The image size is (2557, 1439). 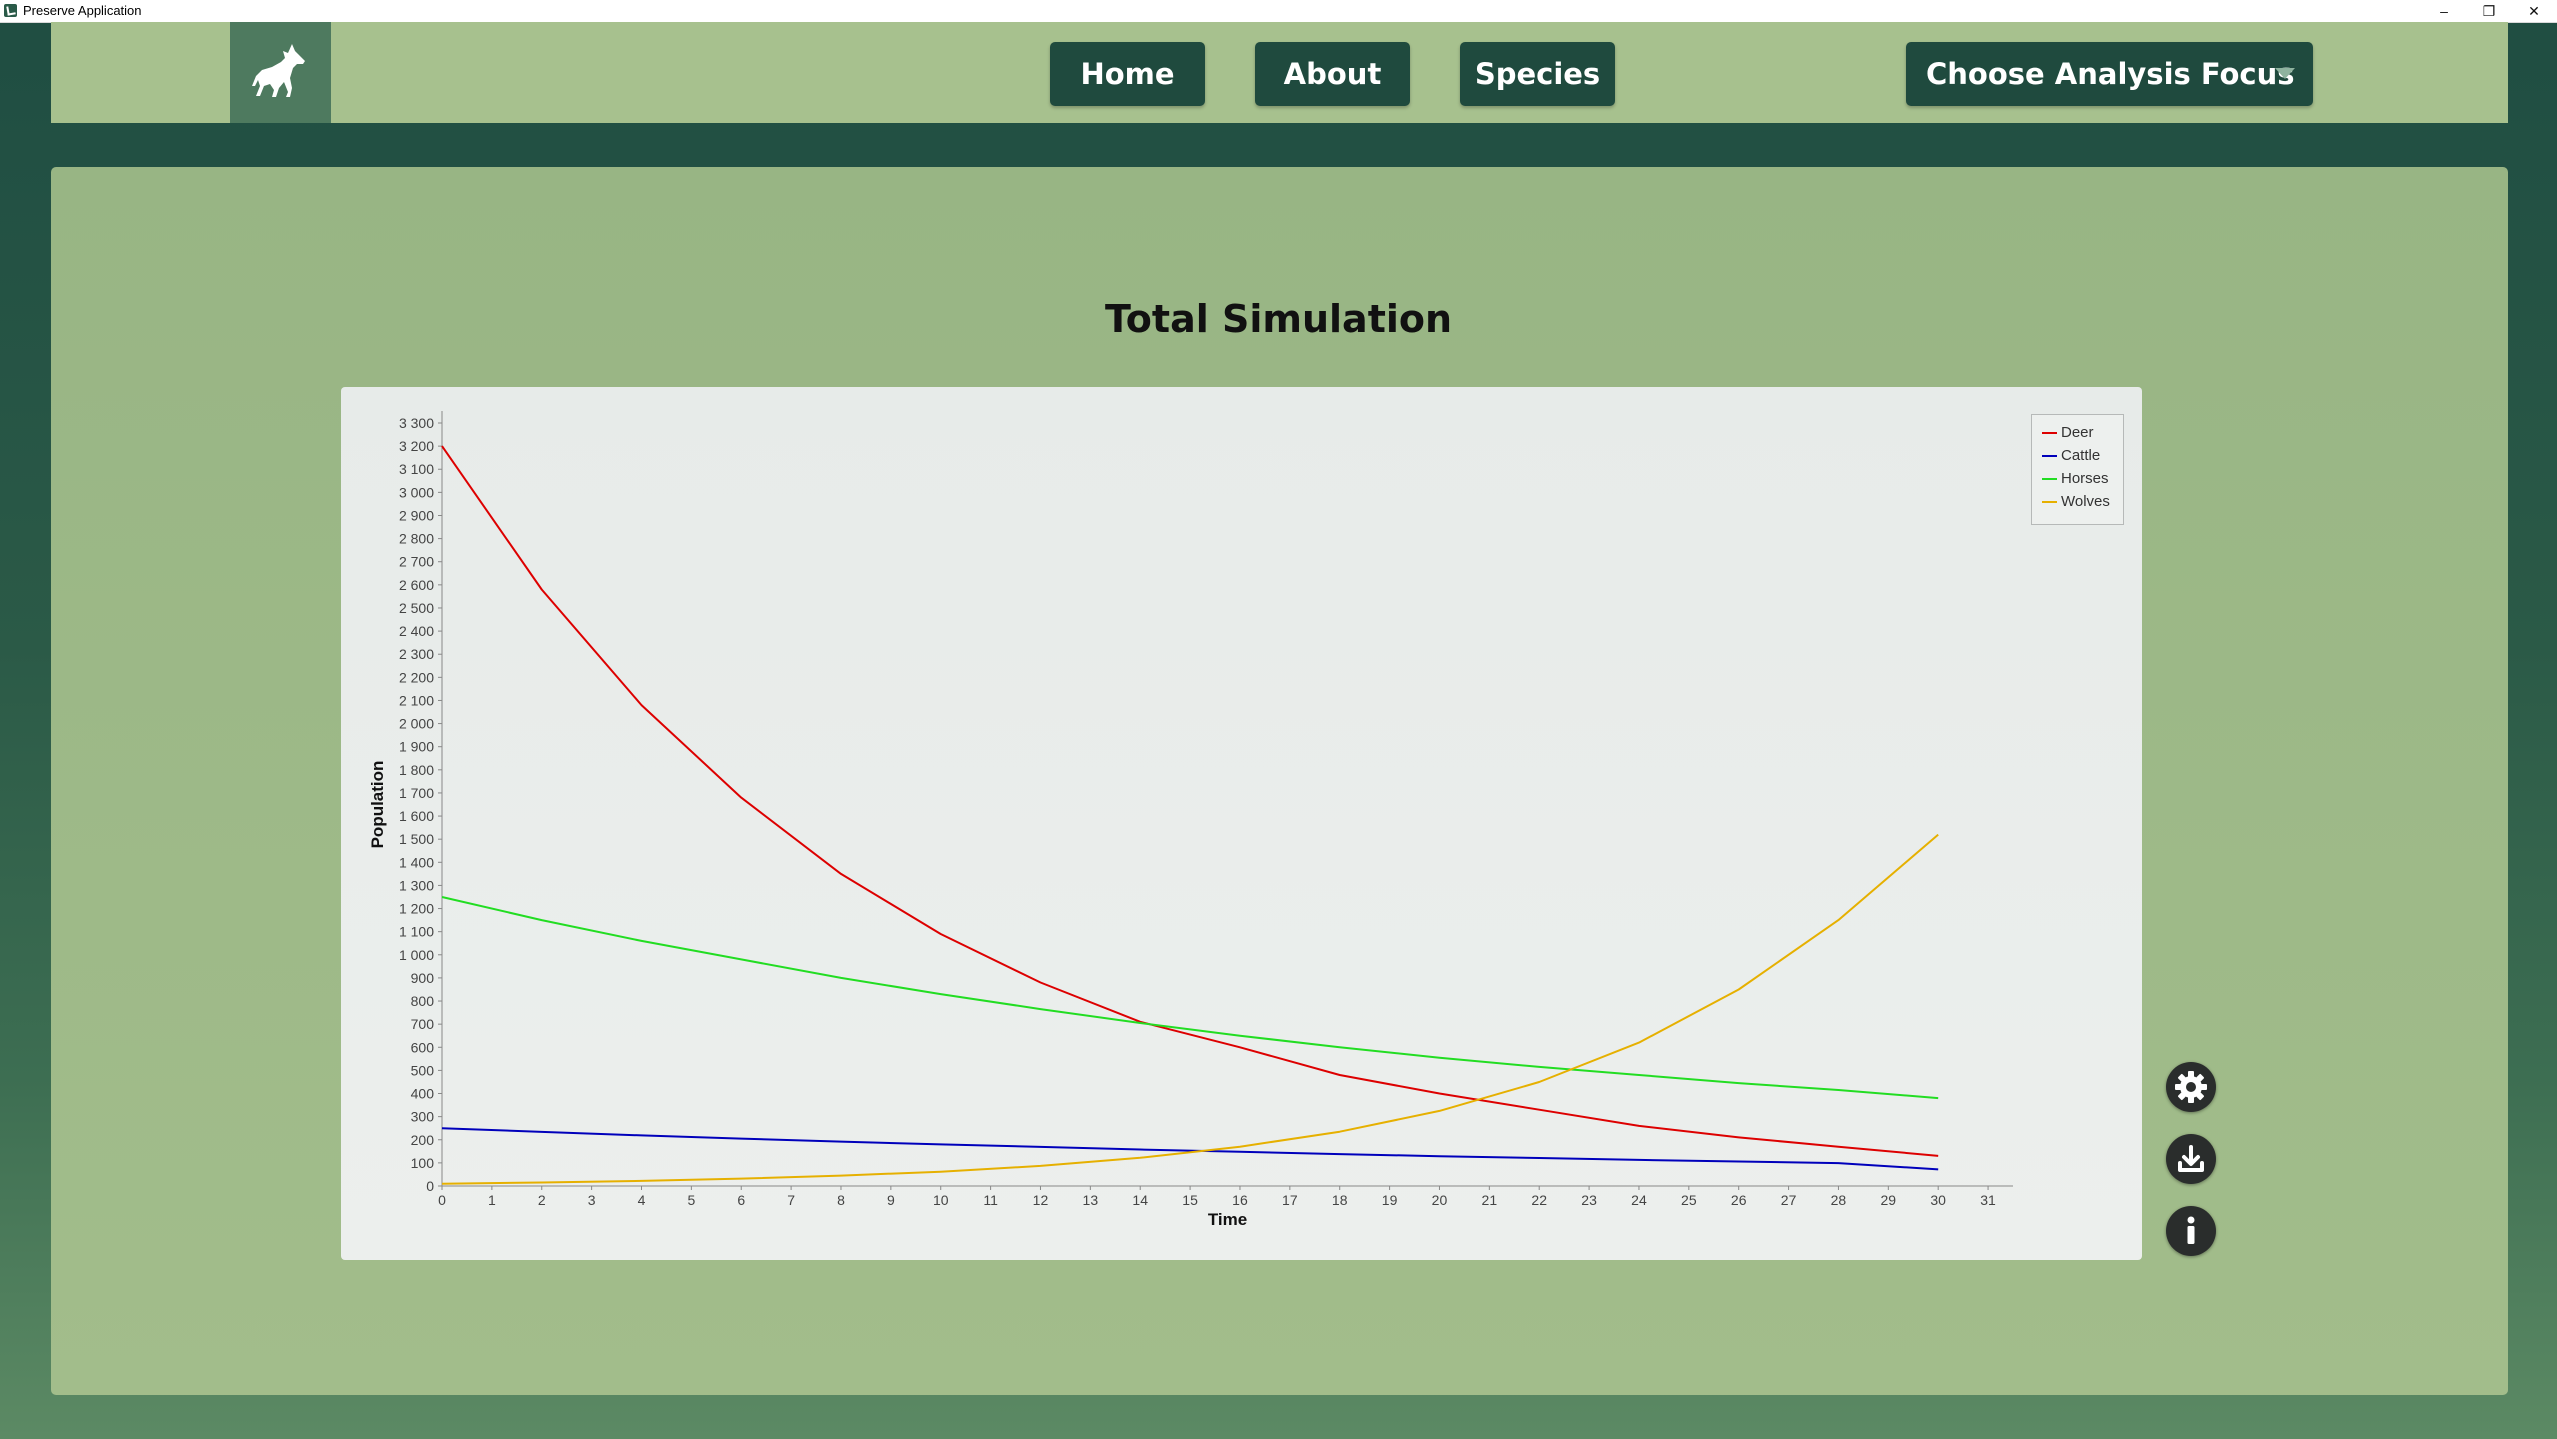 What do you see at coordinates (1589, 1200) in the screenshot?
I see `x-tick-label: 23` at bounding box center [1589, 1200].